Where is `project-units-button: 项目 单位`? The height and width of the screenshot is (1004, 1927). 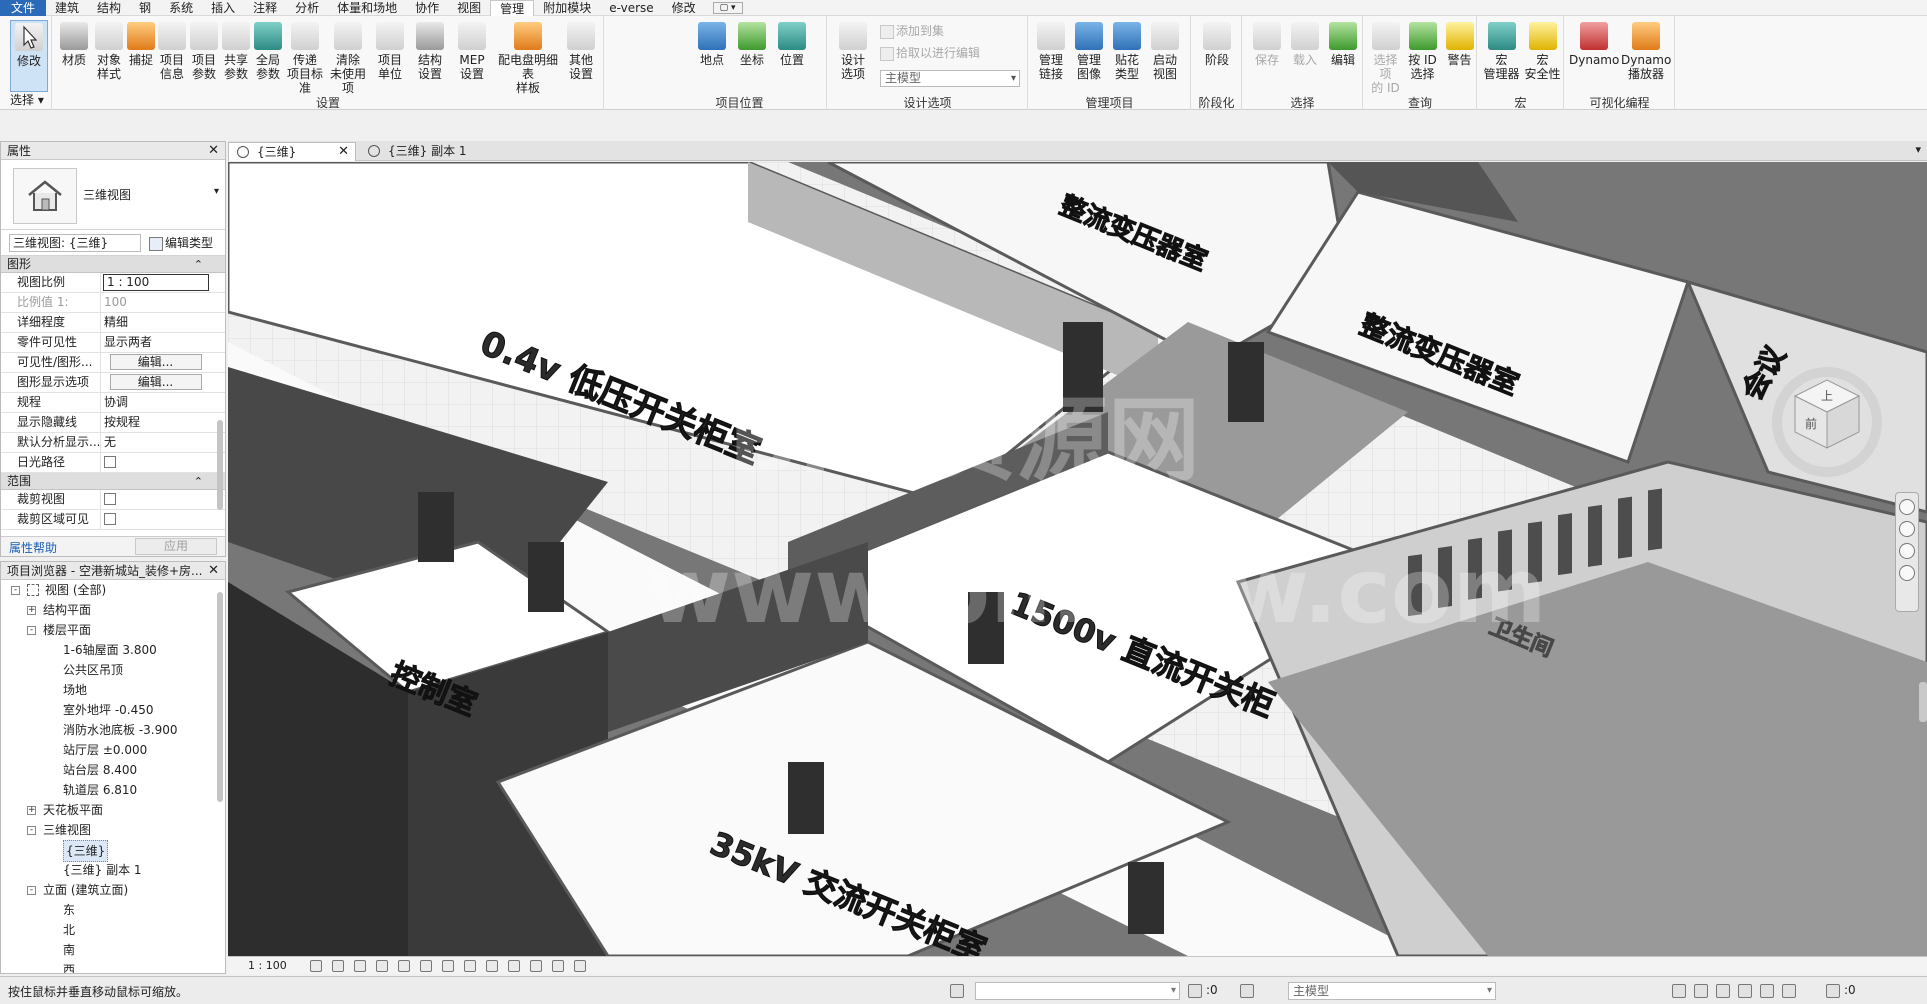 project-units-button: 项目 单位 is located at coordinates (390, 56).